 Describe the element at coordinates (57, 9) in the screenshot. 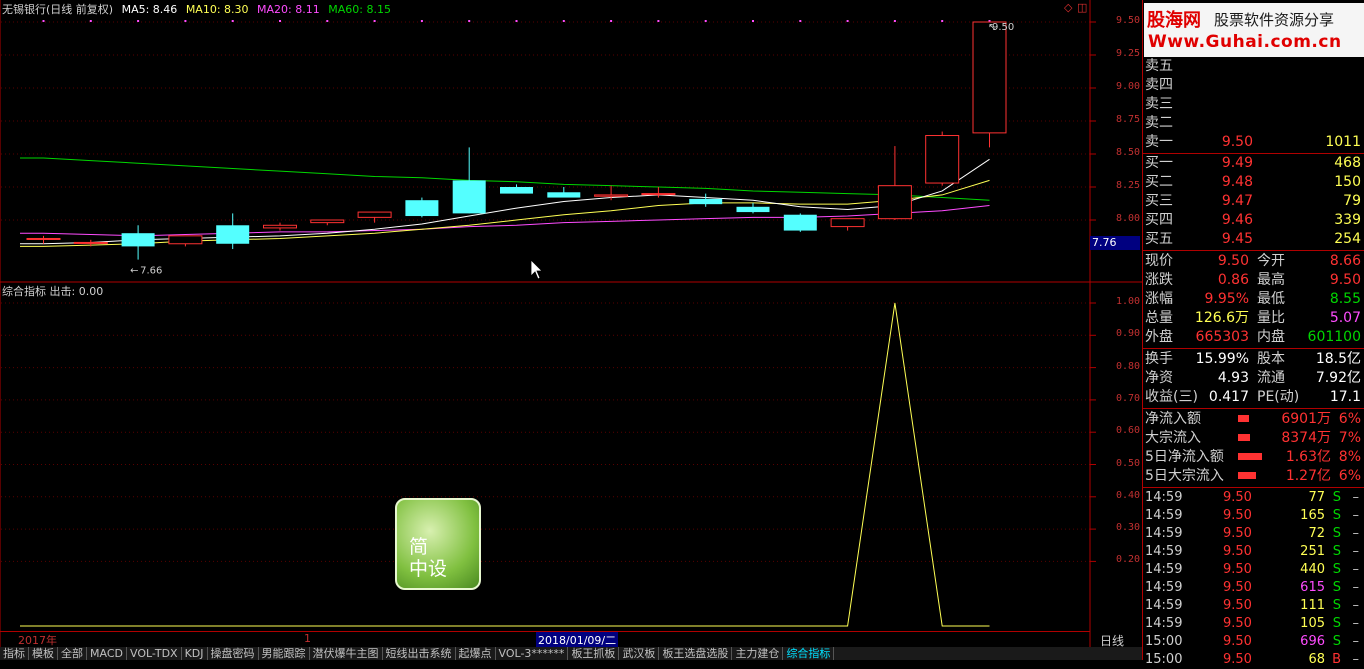

I see `stock-title: 无锡银行(日线 前复权)` at that location.